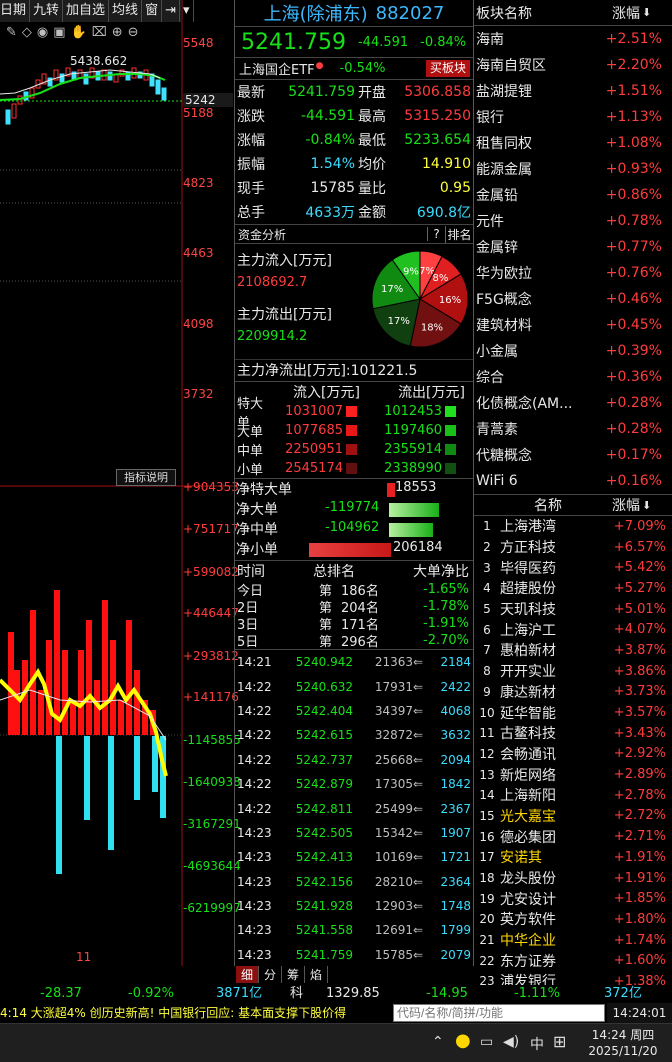  Describe the element at coordinates (354, 735) in the screenshot. I see `tick-row: 14:22 5242.615 32872 ⇐ 3632` at that location.